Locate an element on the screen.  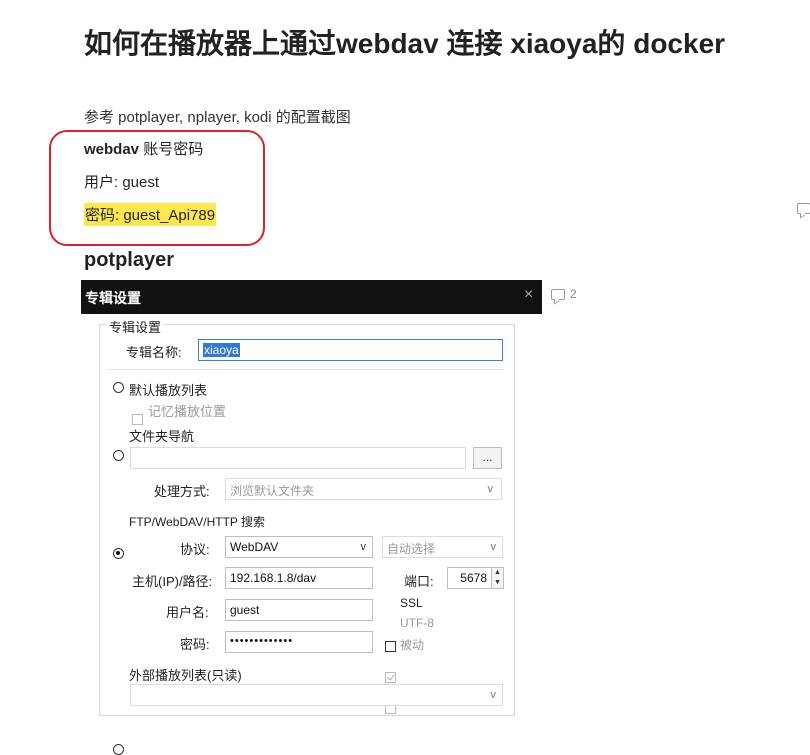
credentials-annotation-box is located at coordinates (157, 188).